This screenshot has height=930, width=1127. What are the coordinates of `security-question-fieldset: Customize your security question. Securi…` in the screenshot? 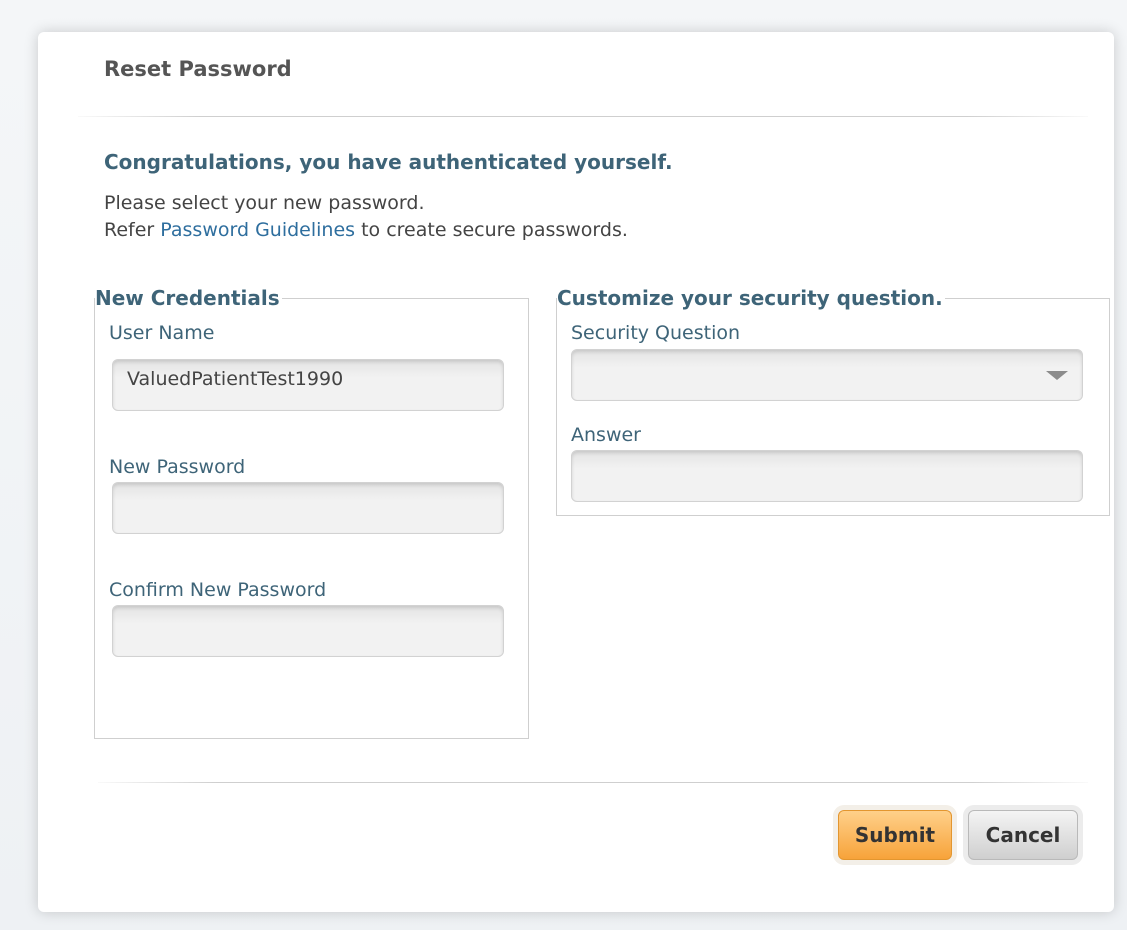 It's located at (833, 401).